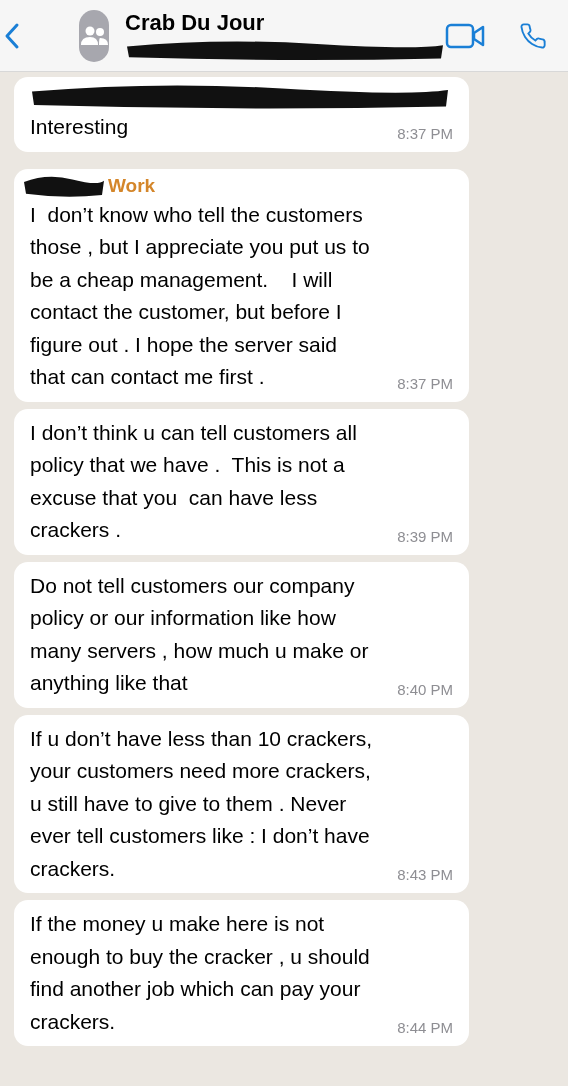  I want to click on message-text: If the money u make here is not enough to buy the cracker , u should find another job which can pay your crackers., so click(200, 973).